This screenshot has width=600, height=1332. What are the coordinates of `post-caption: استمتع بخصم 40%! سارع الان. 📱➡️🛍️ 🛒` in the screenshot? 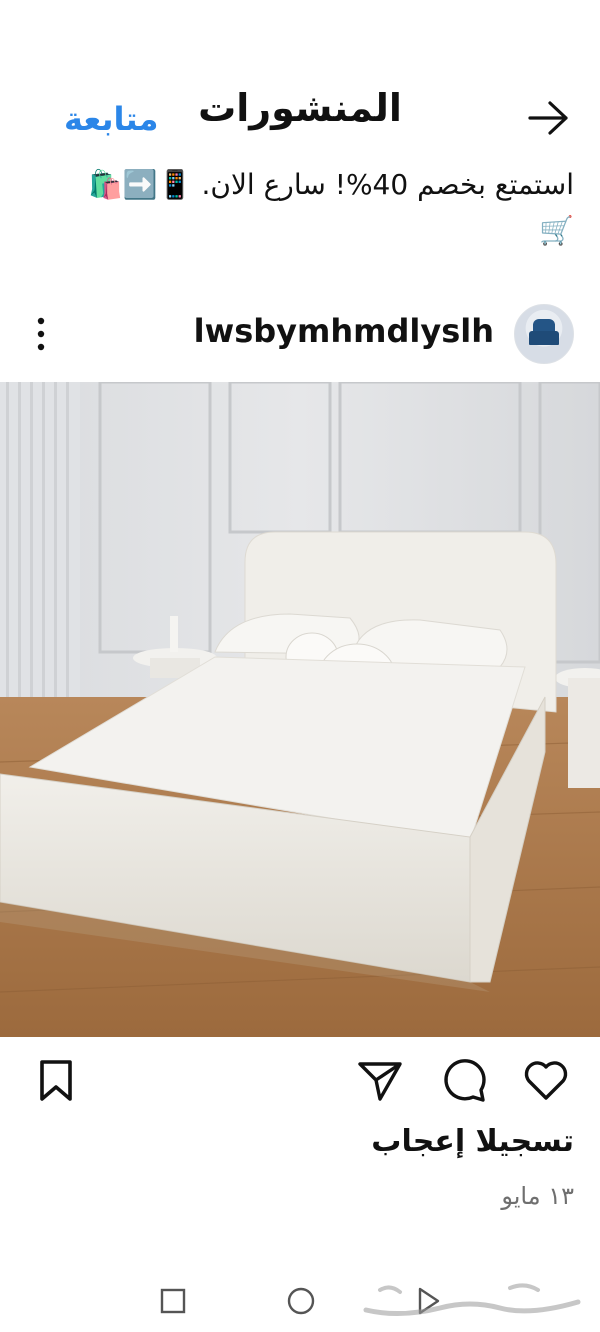 It's located at (300, 208).